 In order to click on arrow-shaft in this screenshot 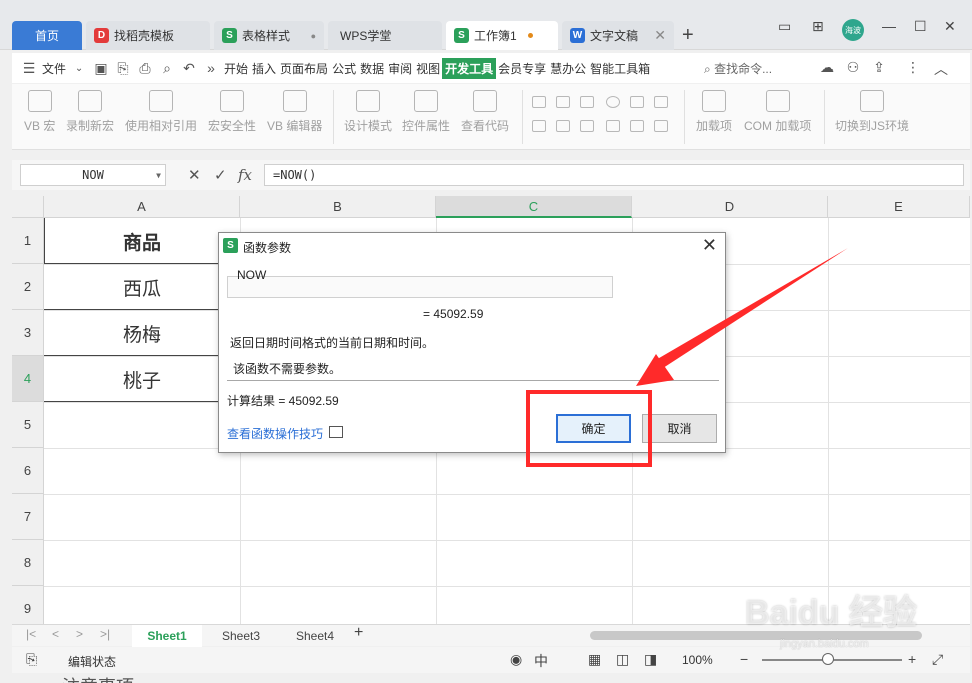, I will do `click(751, 309)`.